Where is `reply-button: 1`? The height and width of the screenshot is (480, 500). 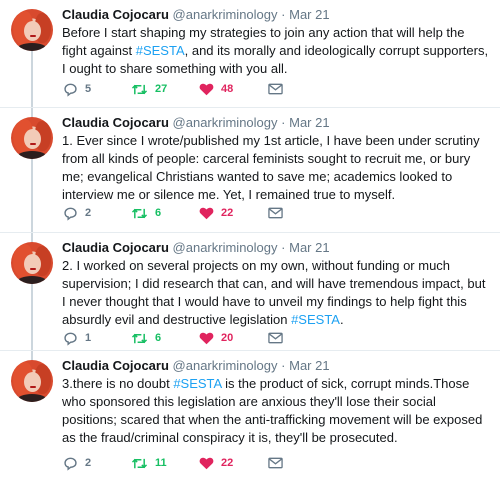 reply-button: 1 is located at coordinates (77, 338).